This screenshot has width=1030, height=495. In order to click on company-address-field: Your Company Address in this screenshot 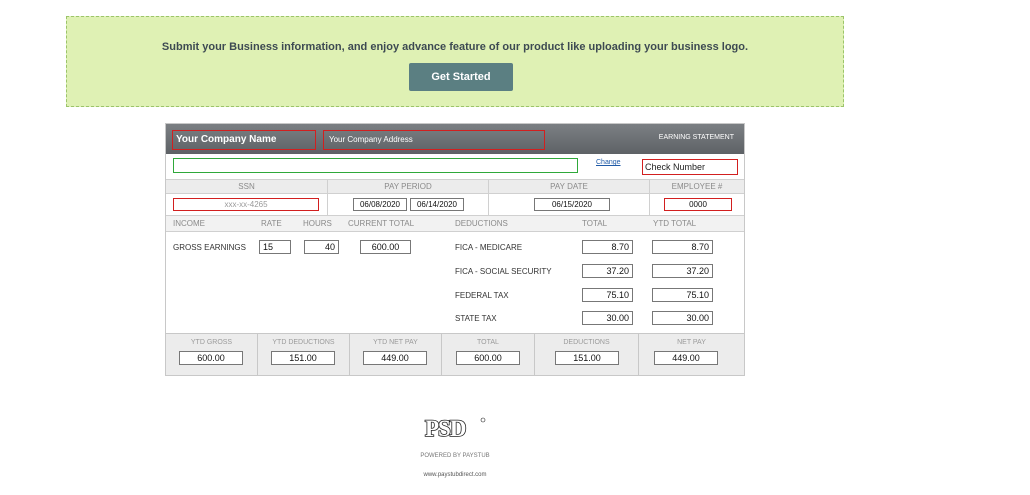, I will do `click(434, 140)`.